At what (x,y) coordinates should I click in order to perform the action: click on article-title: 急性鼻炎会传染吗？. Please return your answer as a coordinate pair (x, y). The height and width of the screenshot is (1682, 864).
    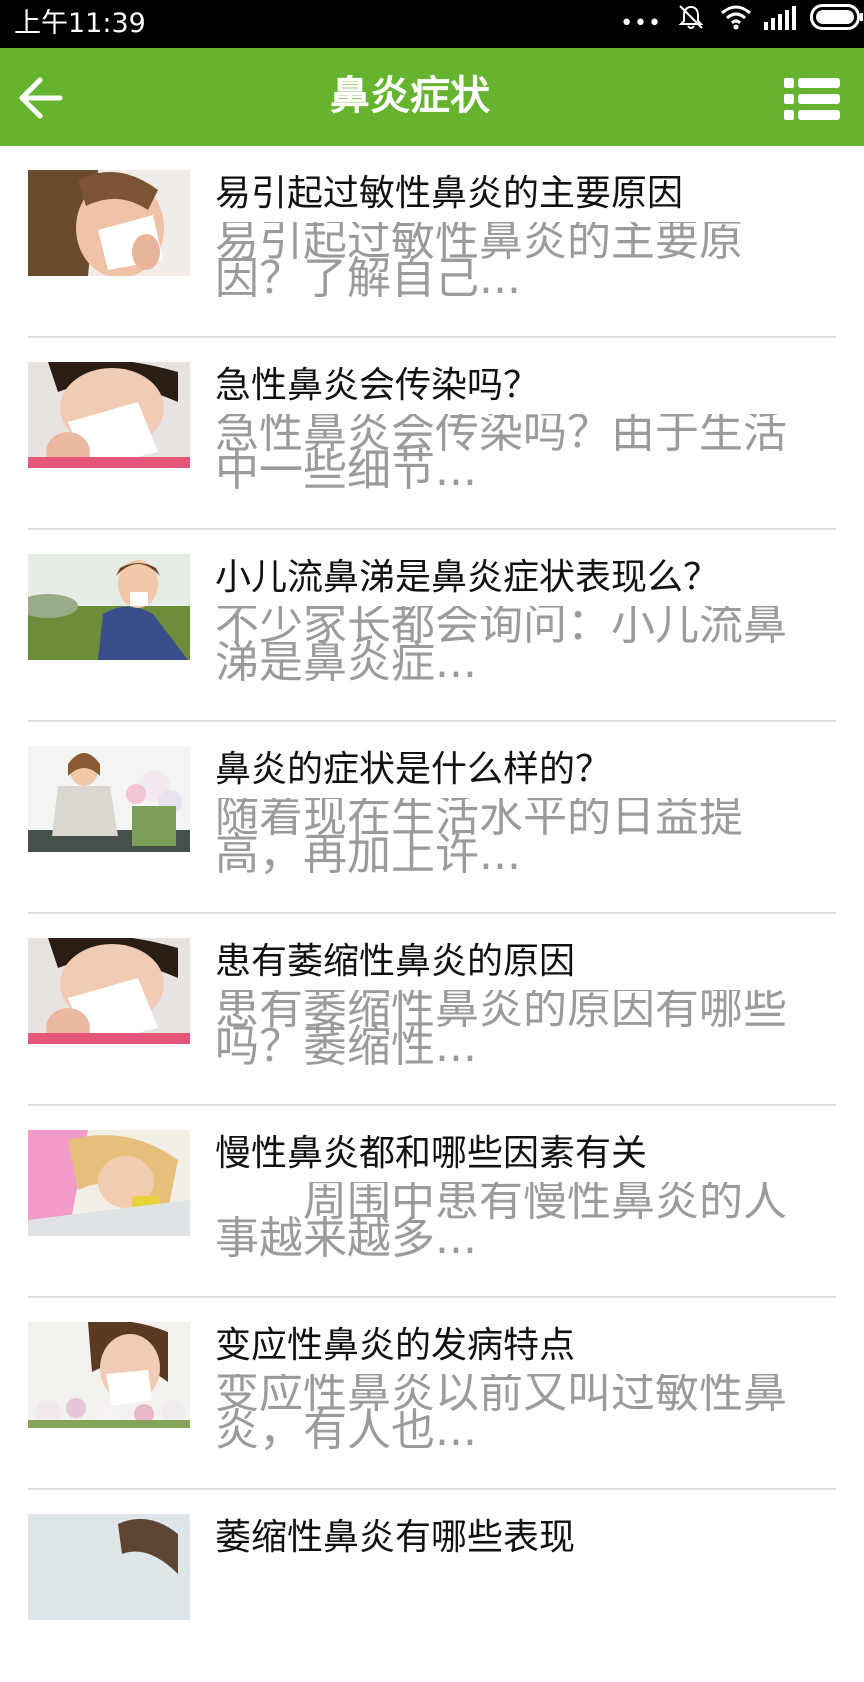
    Looking at the image, I should click on (377, 385).